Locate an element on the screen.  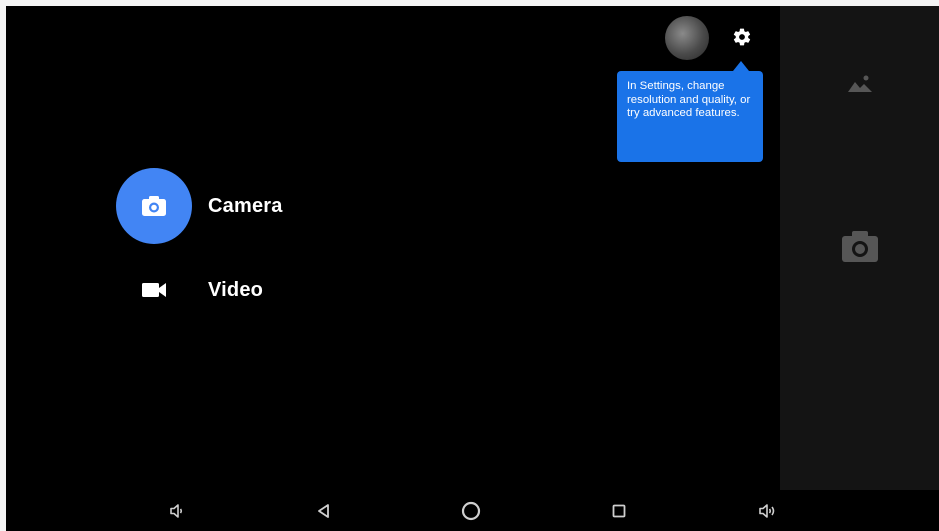
mode-camera: Camera is located at coordinates (199, 206).